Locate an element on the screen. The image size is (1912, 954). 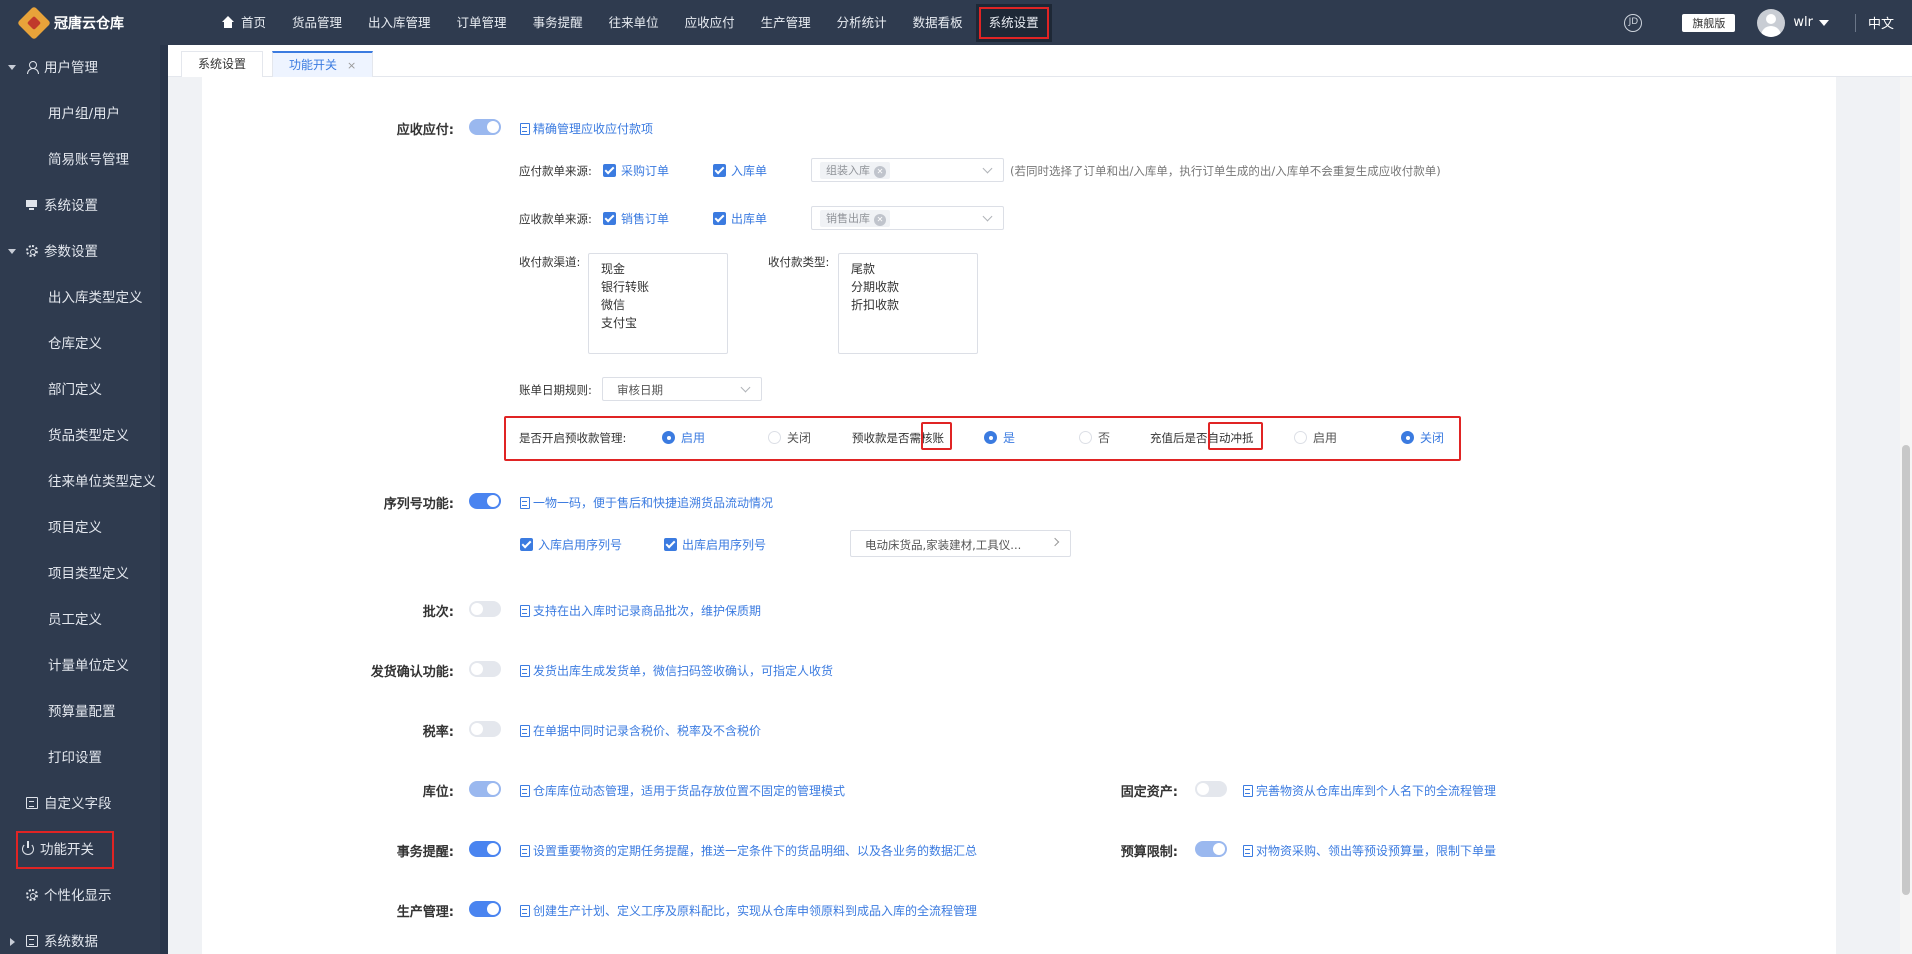
list-item: 微信 is located at coordinates (658, 305).